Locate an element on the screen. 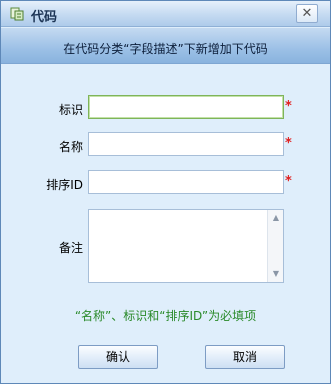 This screenshot has width=331, height=384. name-input is located at coordinates (186, 144).